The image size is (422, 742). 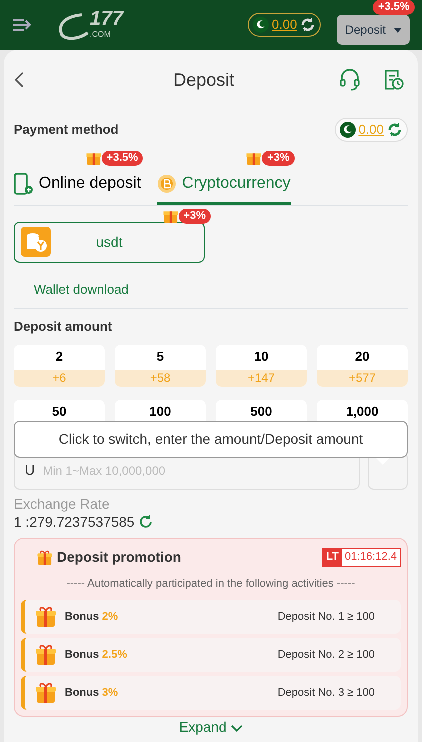 I want to click on promotion-subtitle: ----- Automatically participated in the following activities -----, so click(x=211, y=584).